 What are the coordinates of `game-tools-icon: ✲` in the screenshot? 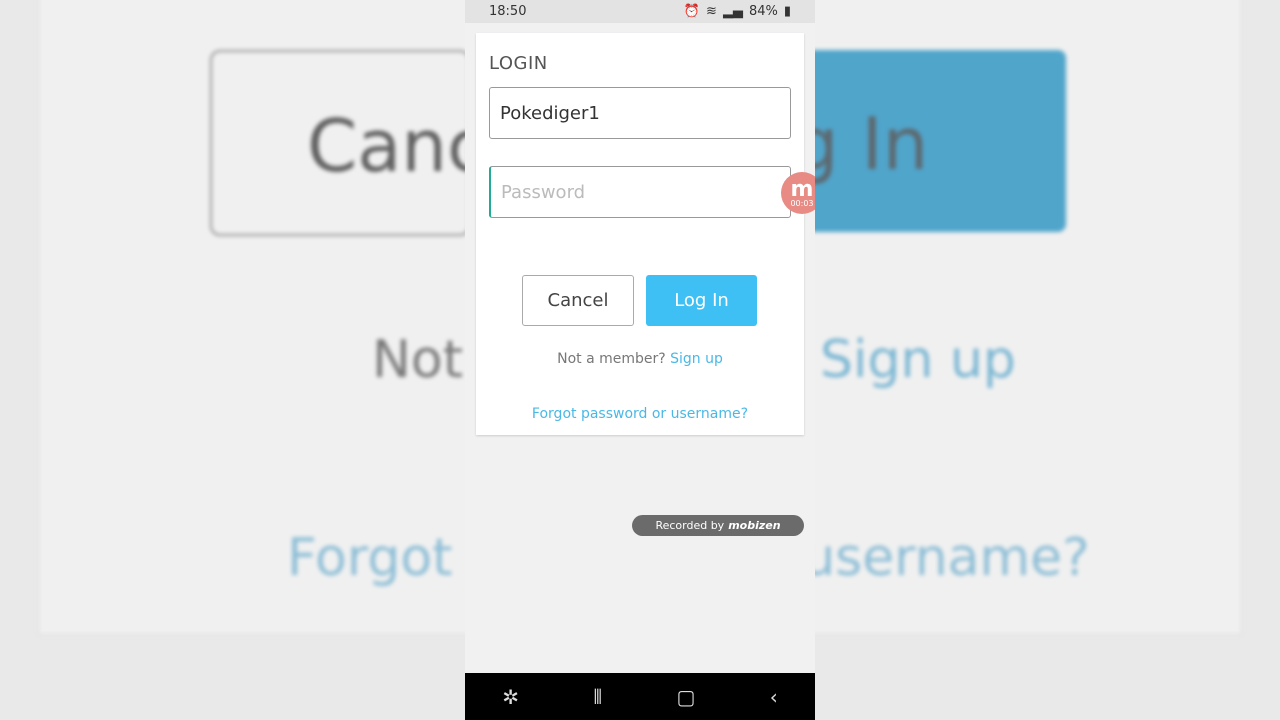 It's located at (510, 697).